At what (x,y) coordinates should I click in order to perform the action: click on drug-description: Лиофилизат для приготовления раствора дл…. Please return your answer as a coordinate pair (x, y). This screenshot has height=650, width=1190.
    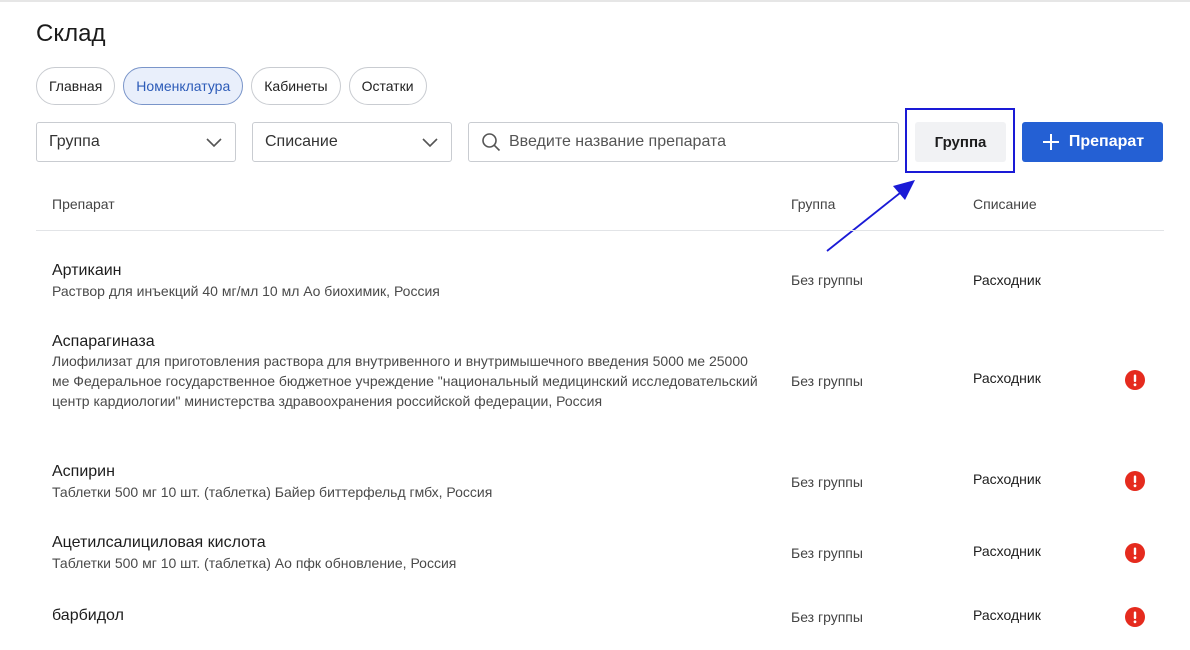
    Looking at the image, I should click on (405, 381).